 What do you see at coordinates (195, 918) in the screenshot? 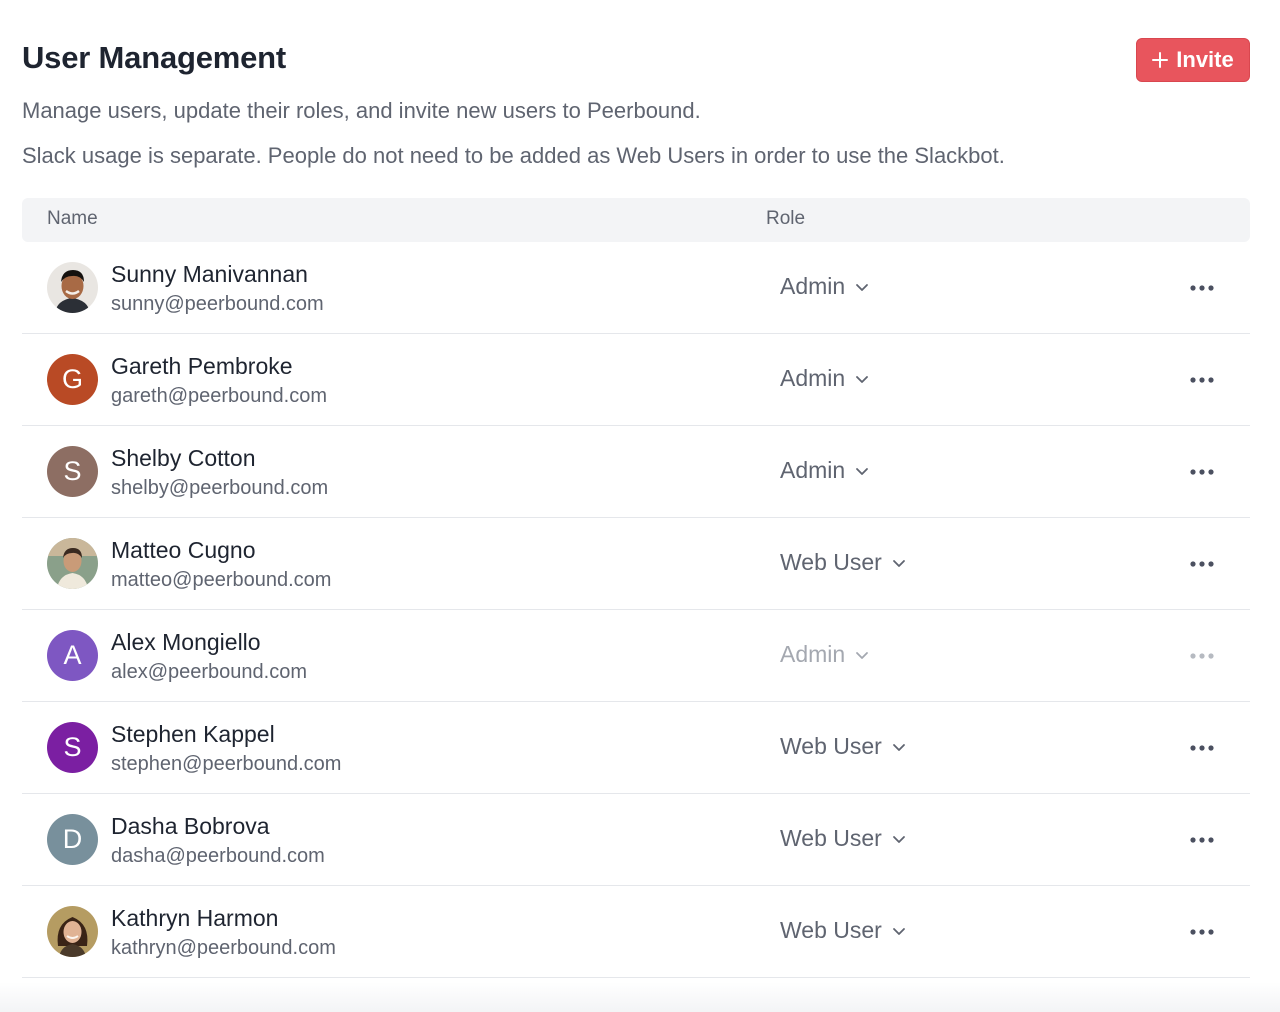
I see `user-name: Kathryn Harmon` at bounding box center [195, 918].